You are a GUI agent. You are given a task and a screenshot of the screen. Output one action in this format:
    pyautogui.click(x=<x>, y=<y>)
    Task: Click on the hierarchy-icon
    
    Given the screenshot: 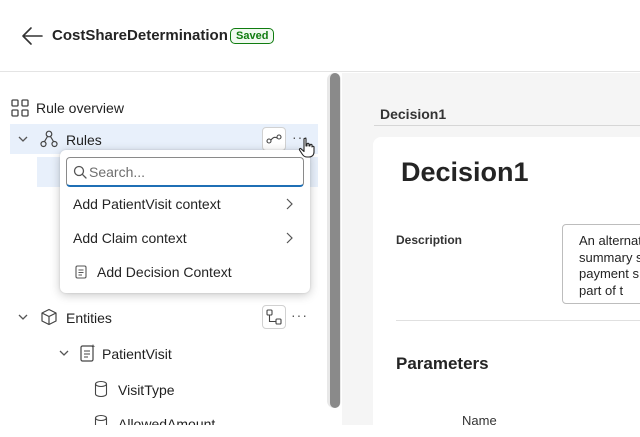 What is the action you would take?
    pyautogui.click(x=49, y=139)
    